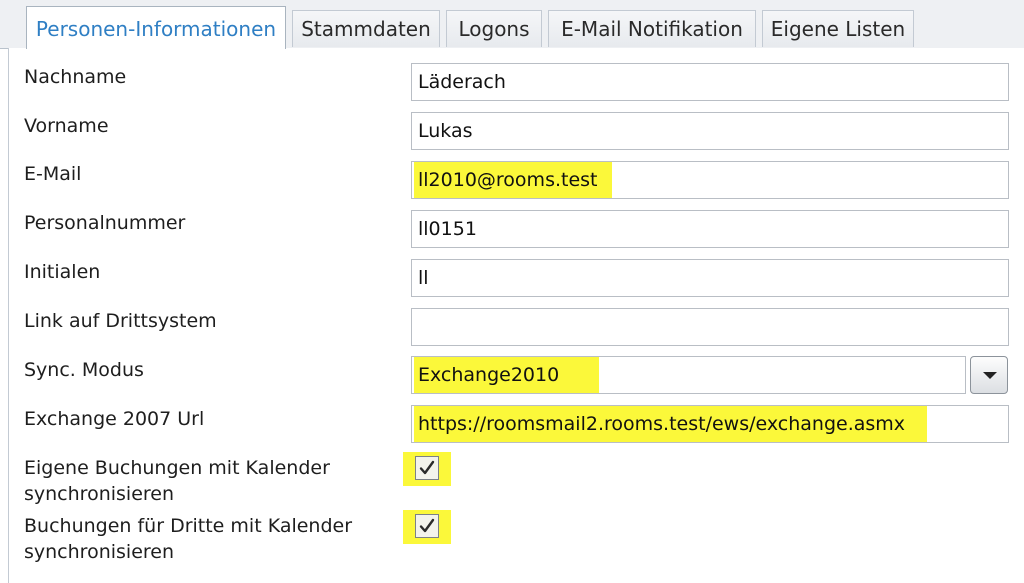 The width and height of the screenshot is (1024, 583). I want to click on chevron-down-icon, so click(990, 375).